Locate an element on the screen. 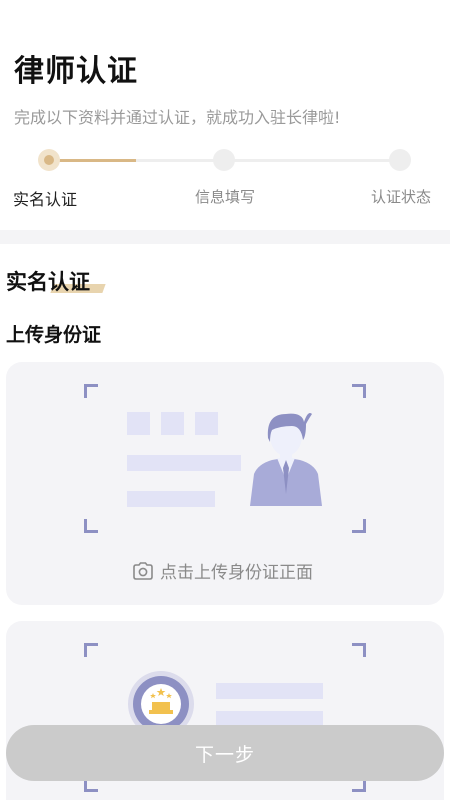  page-title: 律师认证 is located at coordinates (76, 71).